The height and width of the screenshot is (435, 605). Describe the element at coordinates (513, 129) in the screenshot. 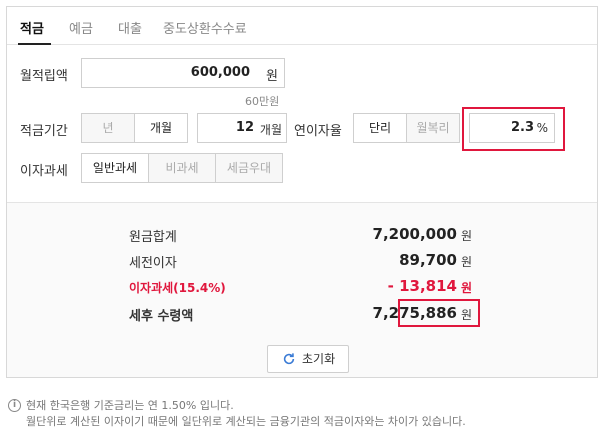

I see `rate-highlight-frame` at that location.